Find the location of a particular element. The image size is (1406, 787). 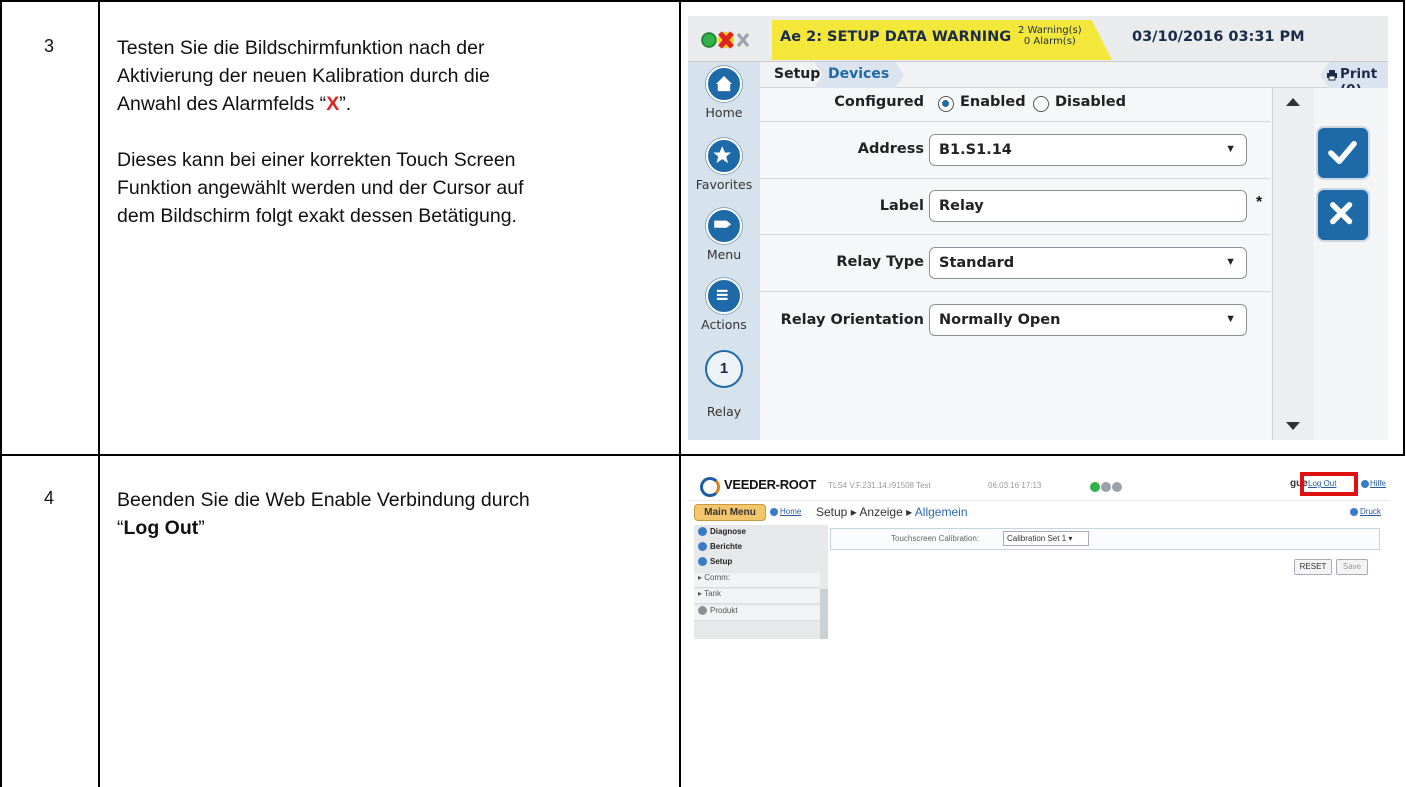

calibration-label: Touchscreen Calibration: is located at coordinates (935, 538).